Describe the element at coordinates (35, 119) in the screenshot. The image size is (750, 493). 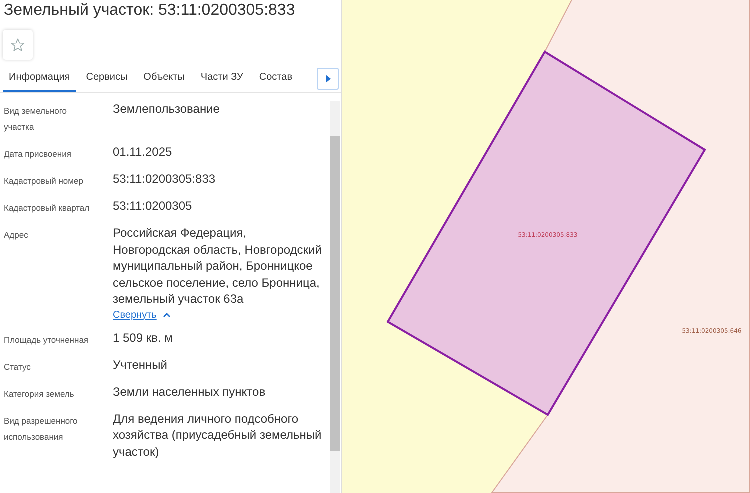
I see `field-label: Вид земельного участка` at that location.